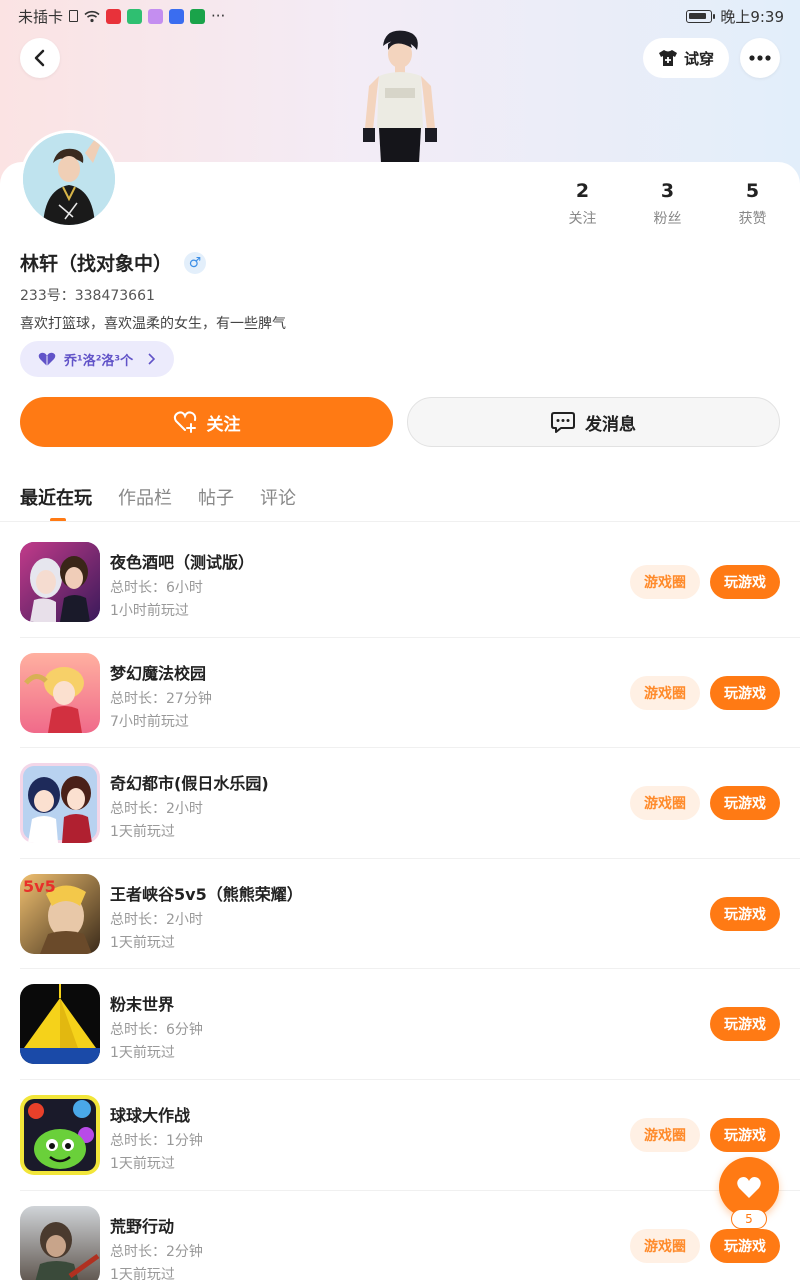 The image size is (800, 1280). What do you see at coordinates (47, 359) in the screenshot?
I see `heart-icon` at bounding box center [47, 359].